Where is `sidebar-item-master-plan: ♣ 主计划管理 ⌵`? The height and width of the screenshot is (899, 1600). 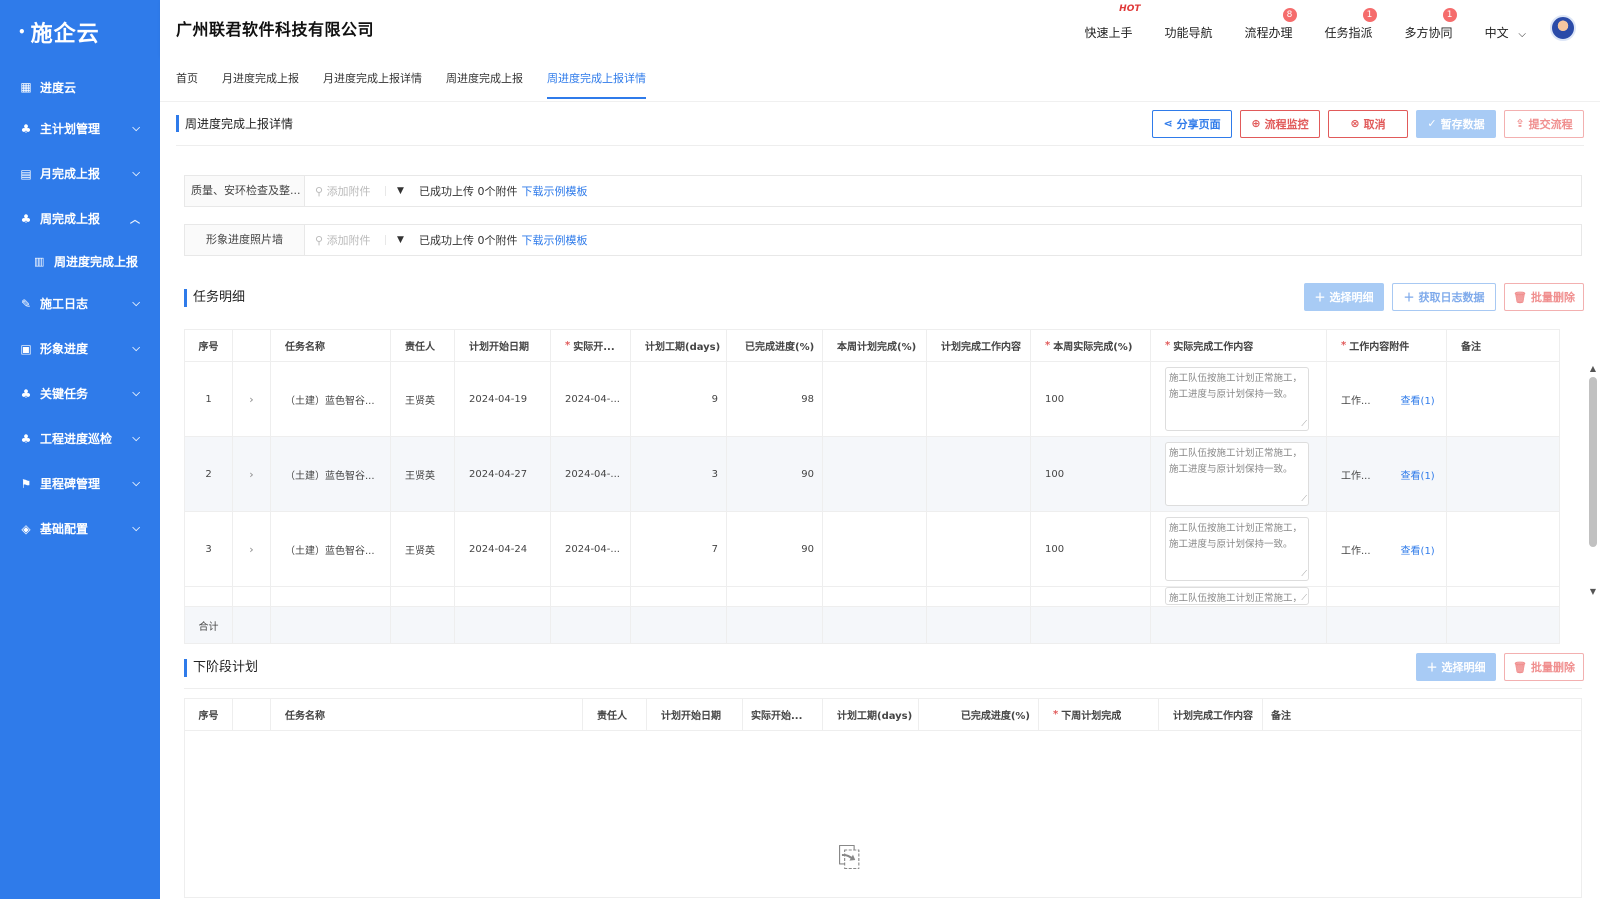 sidebar-item-master-plan: ♣ 主计划管理 ⌵ is located at coordinates (80, 128).